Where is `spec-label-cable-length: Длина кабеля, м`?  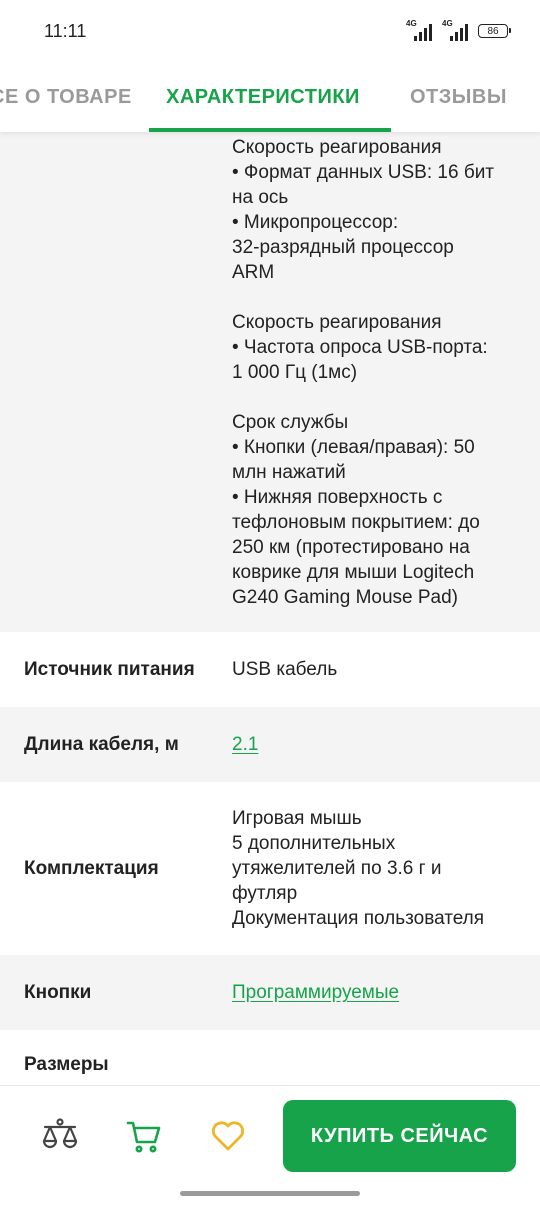
spec-label-cable-length: Длина кабеля, м is located at coordinates (101, 744).